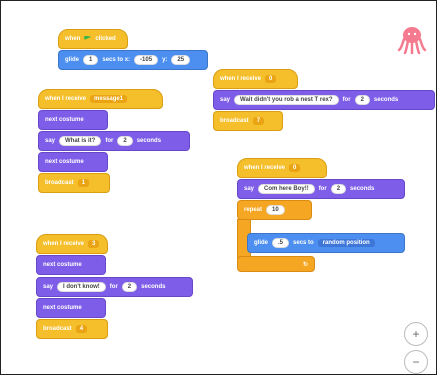 This screenshot has height=375, width=437. What do you see at coordinates (146, 60) in the screenshot?
I see `glide-x-input: -105` at bounding box center [146, 60].